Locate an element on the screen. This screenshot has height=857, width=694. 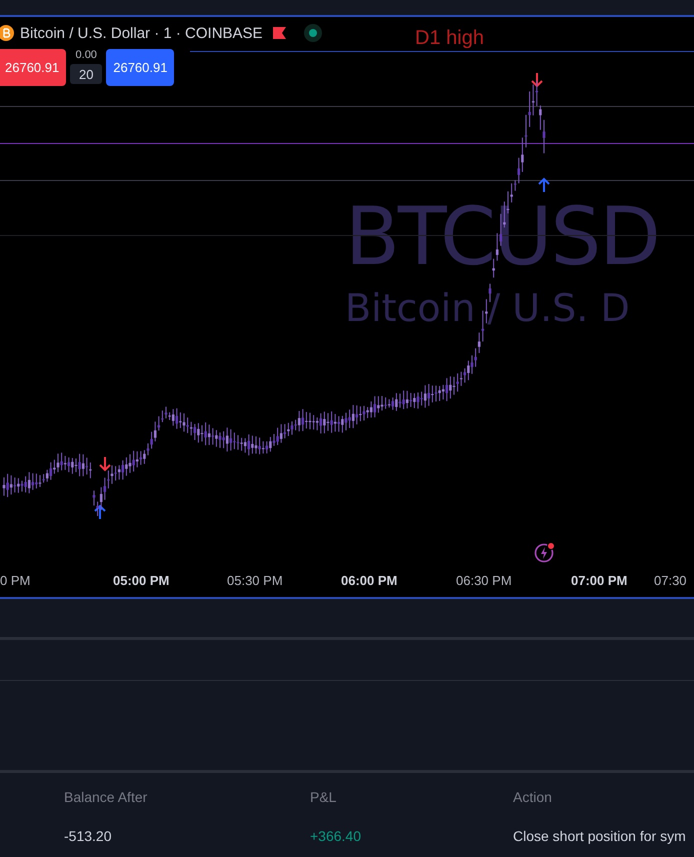
column-header: P&L is located at coordinates (324, 797).